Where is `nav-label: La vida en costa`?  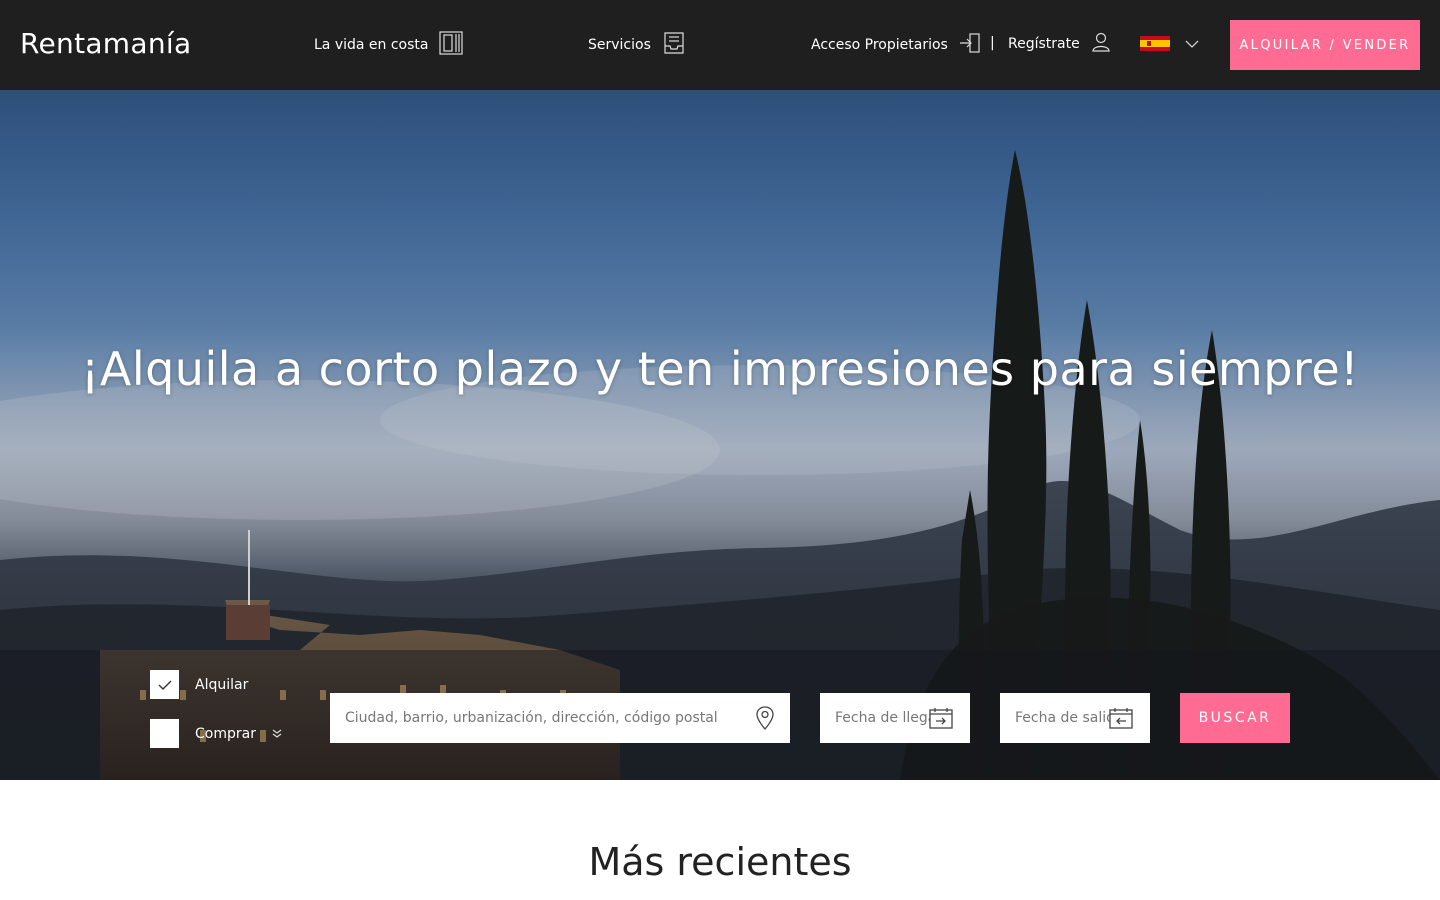 nav-label: La vida en costa is located at coordinates (371, 45).